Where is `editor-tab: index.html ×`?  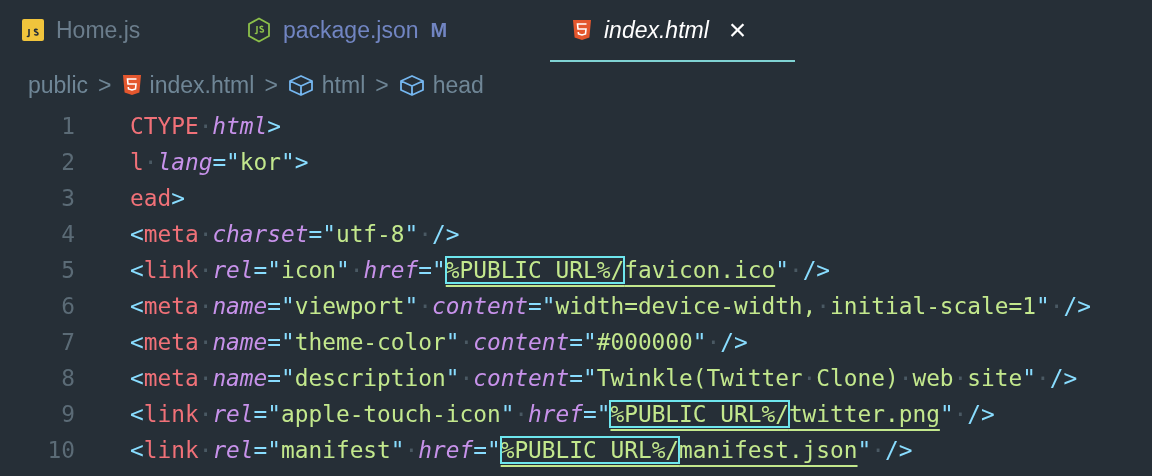
editor-tab: index.html × is located at coordinates (672, 31).